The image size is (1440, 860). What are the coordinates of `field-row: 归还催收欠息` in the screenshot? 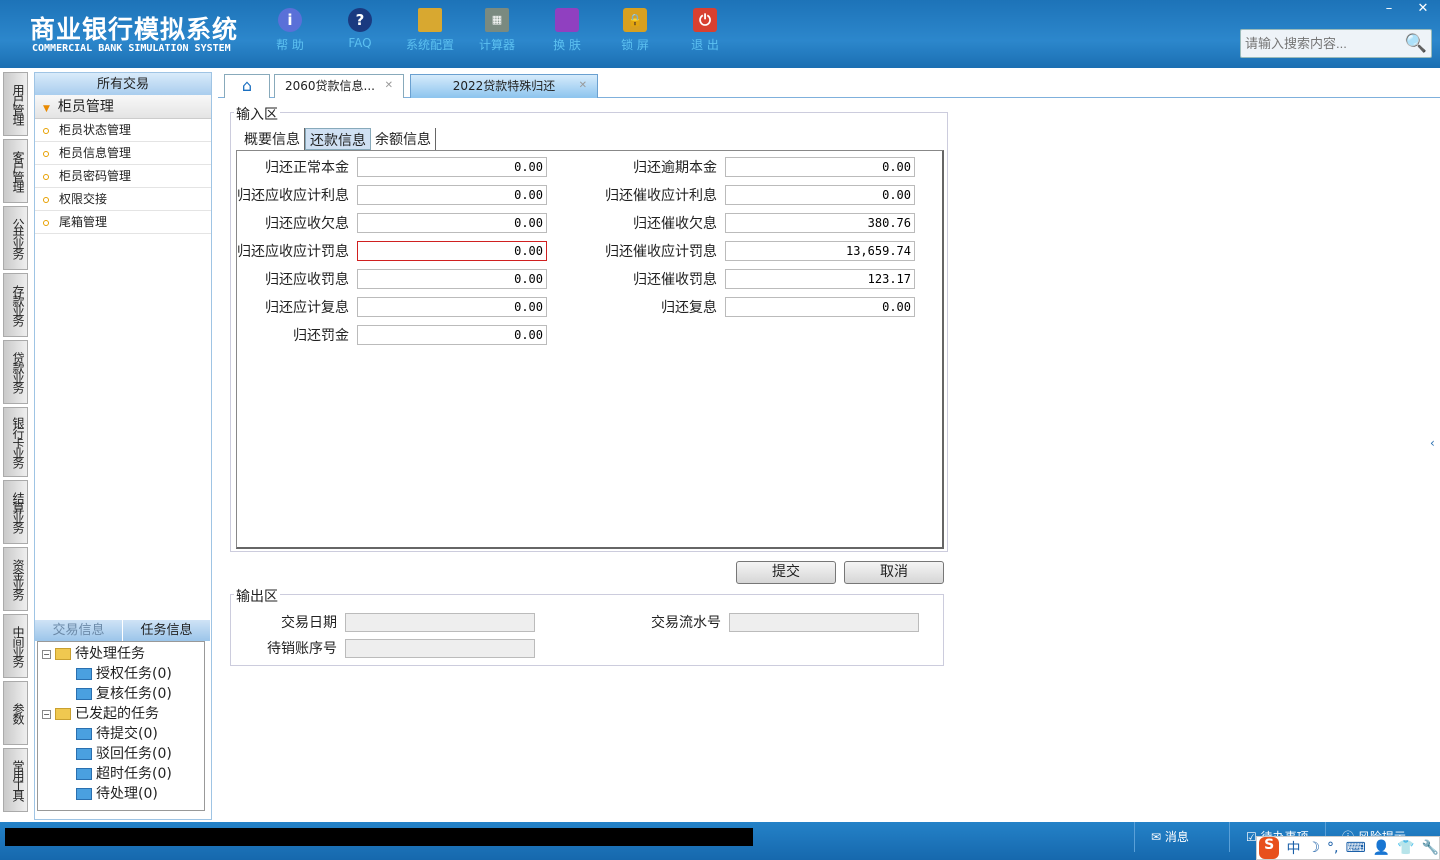 It's located at (745, 223).